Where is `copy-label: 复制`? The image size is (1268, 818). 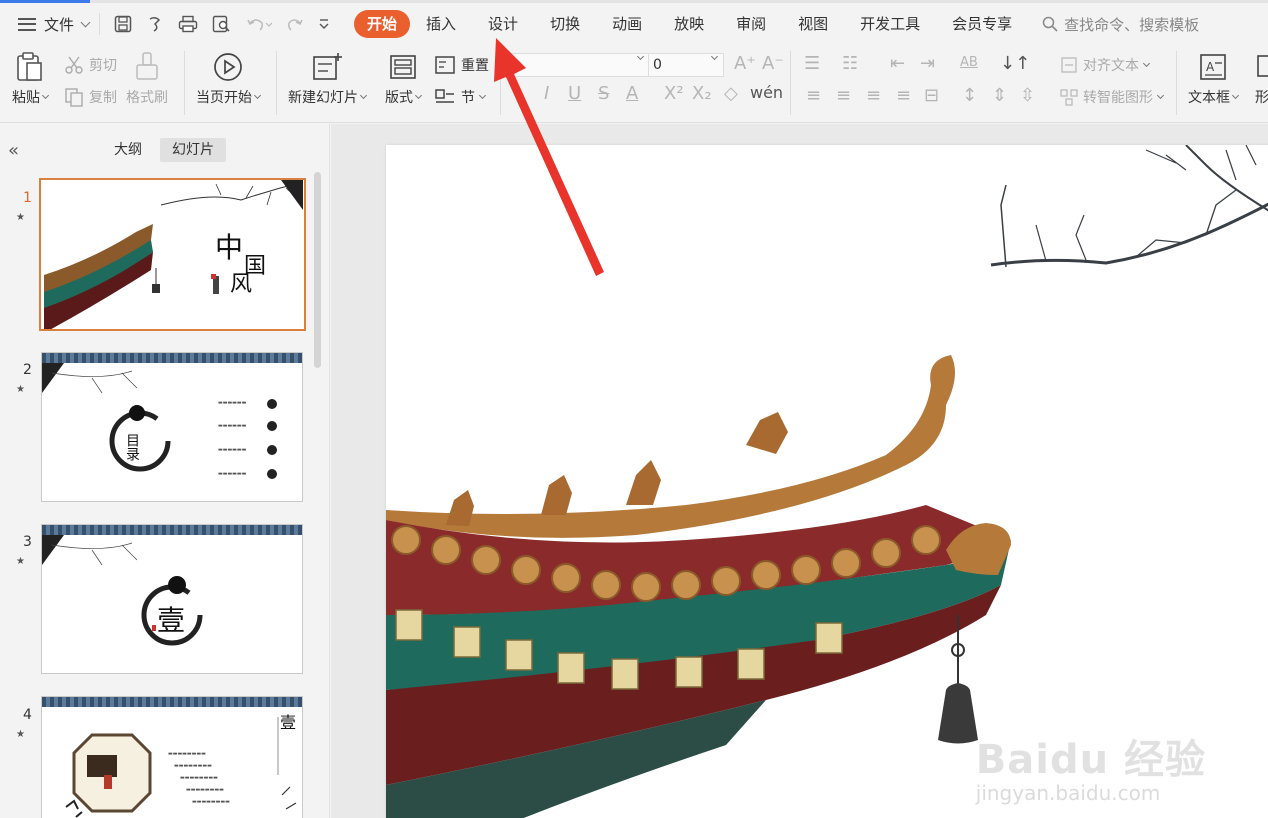
copy-label: 复制 is located at coordinates (103, 98).